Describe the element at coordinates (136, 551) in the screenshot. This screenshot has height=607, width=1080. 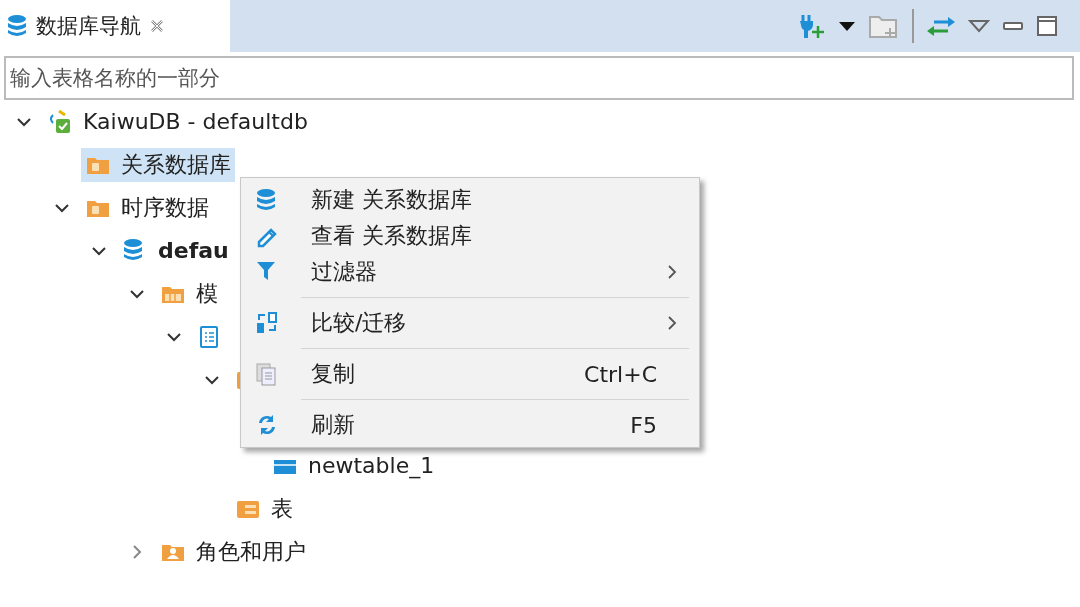
I see `chevron-right-icon` at that location.